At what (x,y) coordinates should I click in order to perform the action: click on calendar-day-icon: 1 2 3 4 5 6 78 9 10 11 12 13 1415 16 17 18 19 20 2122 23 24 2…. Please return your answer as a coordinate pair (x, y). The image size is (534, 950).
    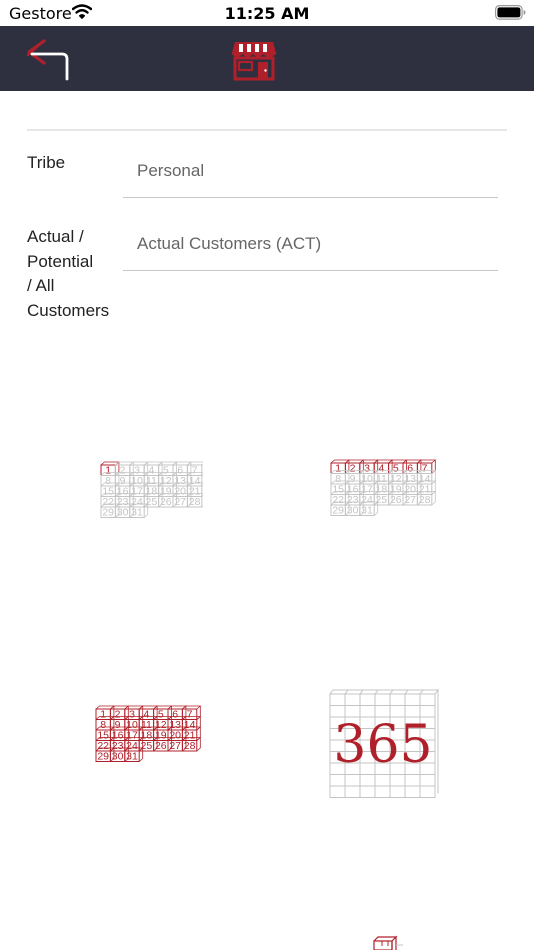
    Looking at the image, I should click on (151, 490).